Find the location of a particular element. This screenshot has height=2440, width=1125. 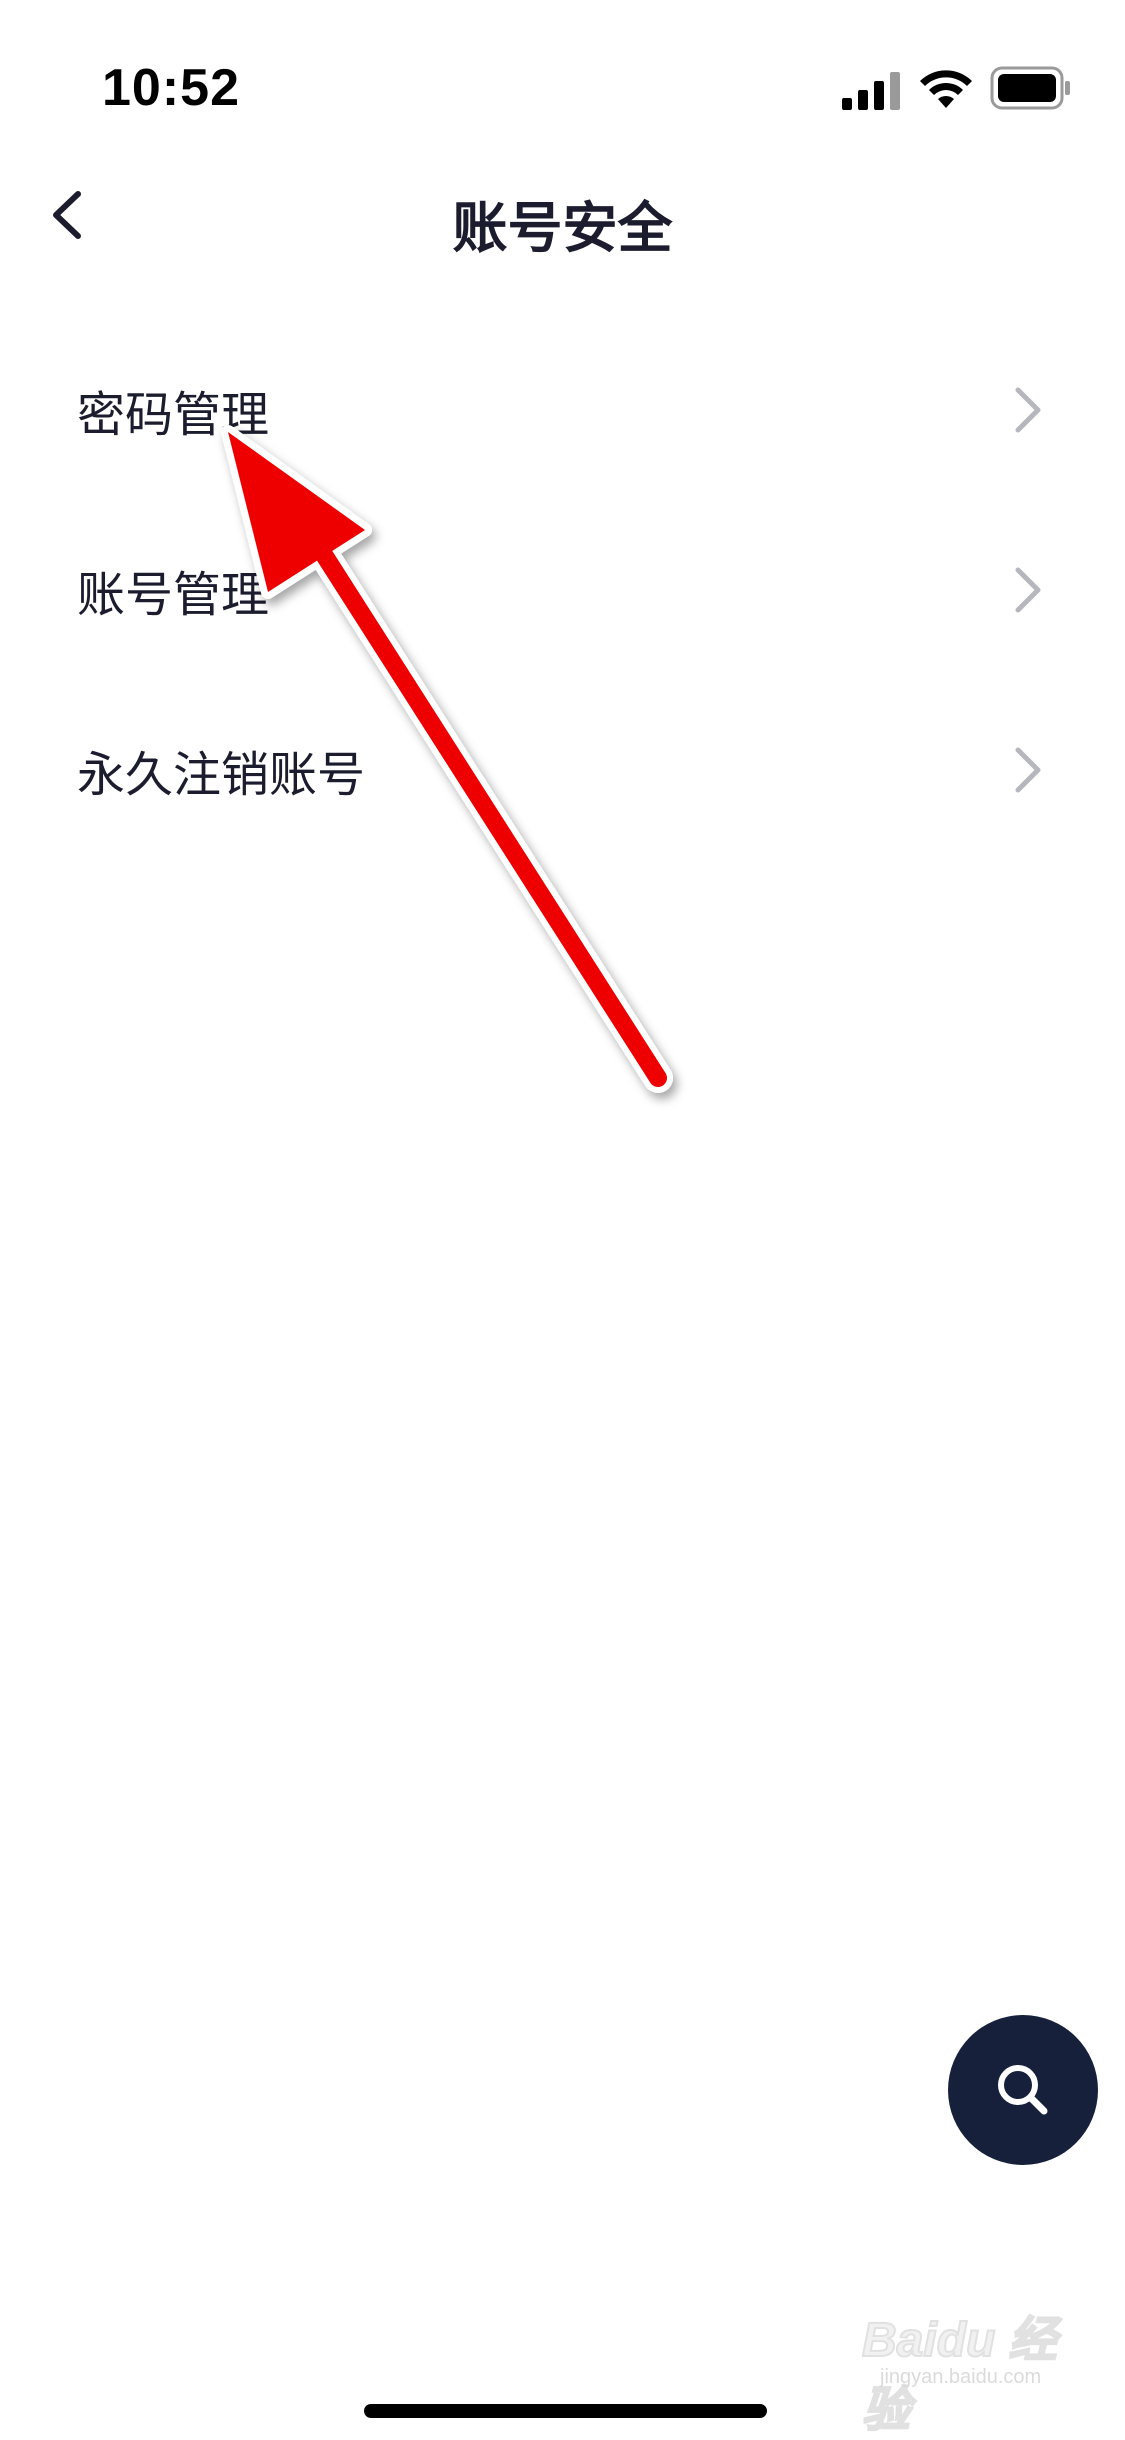

menu-item-label: 永久注销账号 is located at coordinates (221, 775).